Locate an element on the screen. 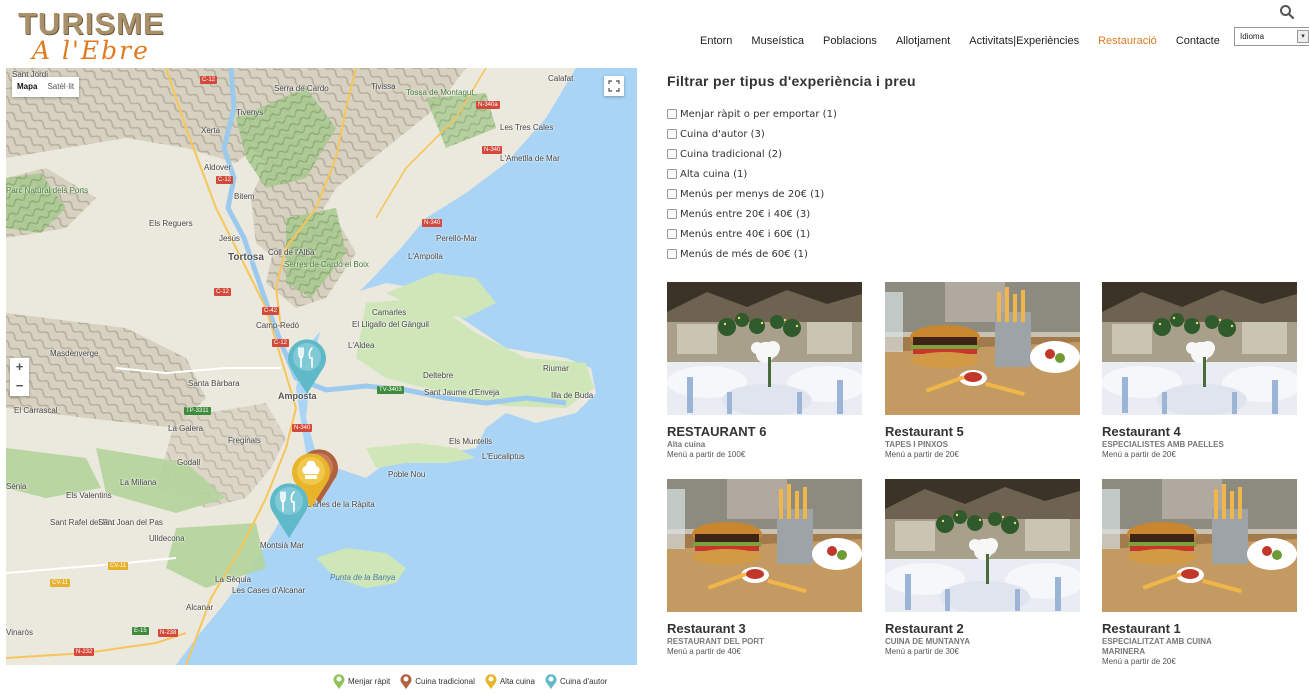  map-label: Vinaròs is located at coordinates (19, 632).